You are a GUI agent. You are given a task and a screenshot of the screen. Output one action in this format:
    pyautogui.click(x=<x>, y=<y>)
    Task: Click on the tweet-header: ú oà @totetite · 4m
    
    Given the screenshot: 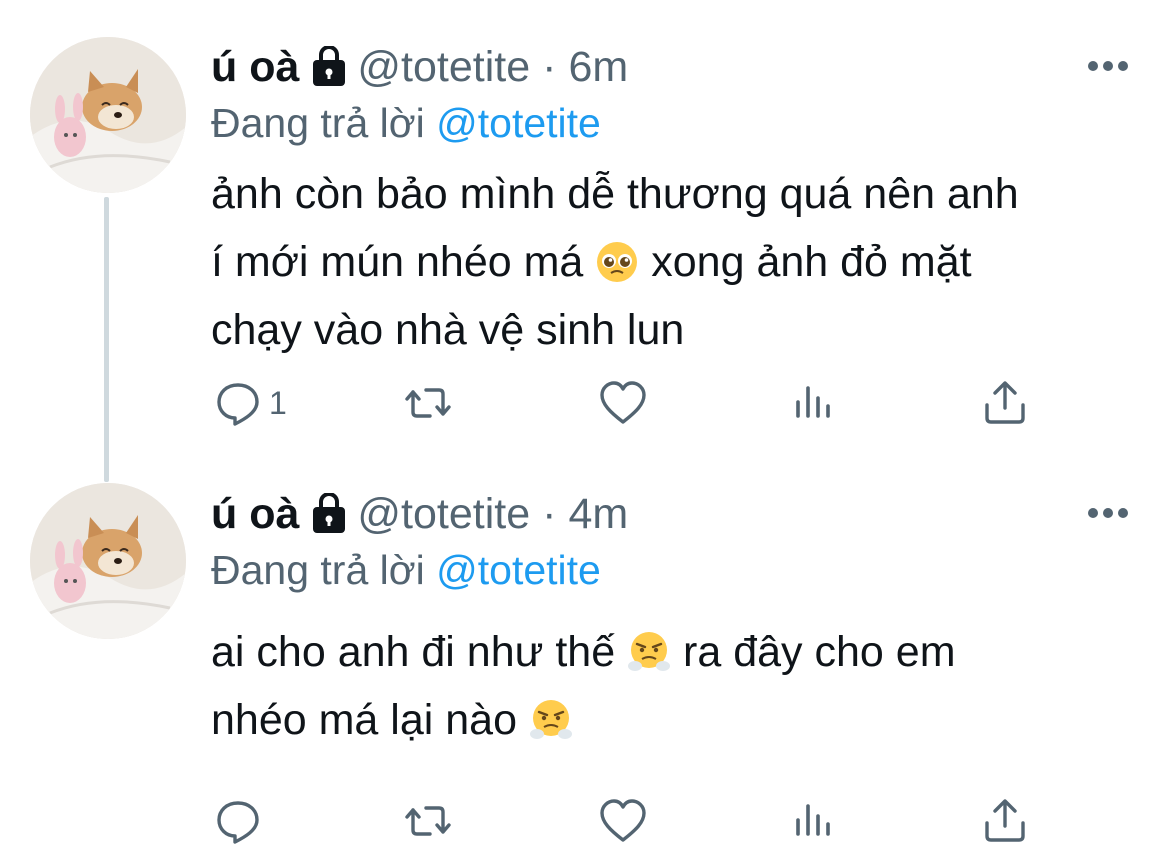 What is the action you would take?
    pyautogui.click(x=419, y=514)
    